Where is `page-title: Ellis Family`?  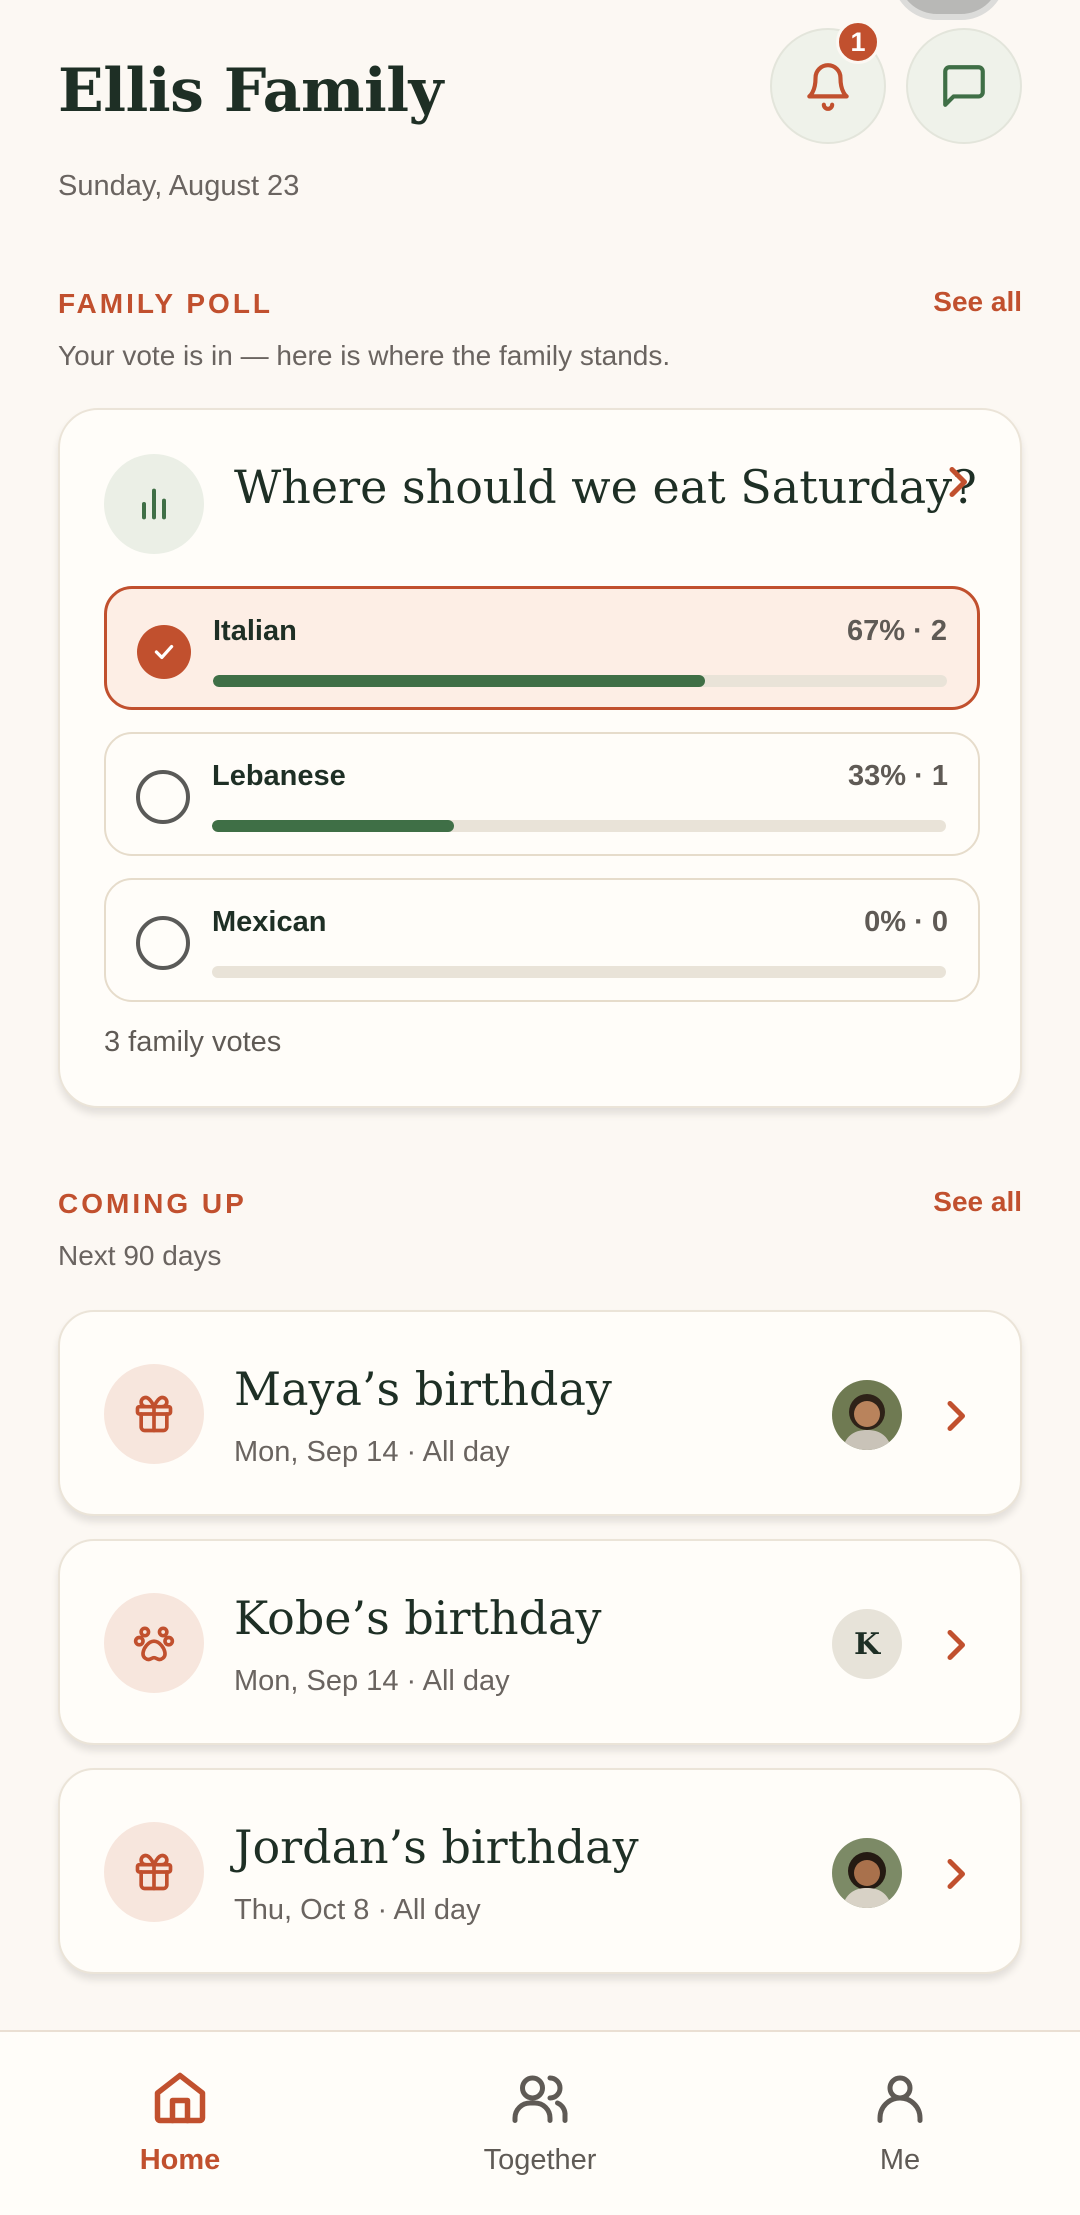
page-title: Ellis Family is located at coordinates (250, 91).